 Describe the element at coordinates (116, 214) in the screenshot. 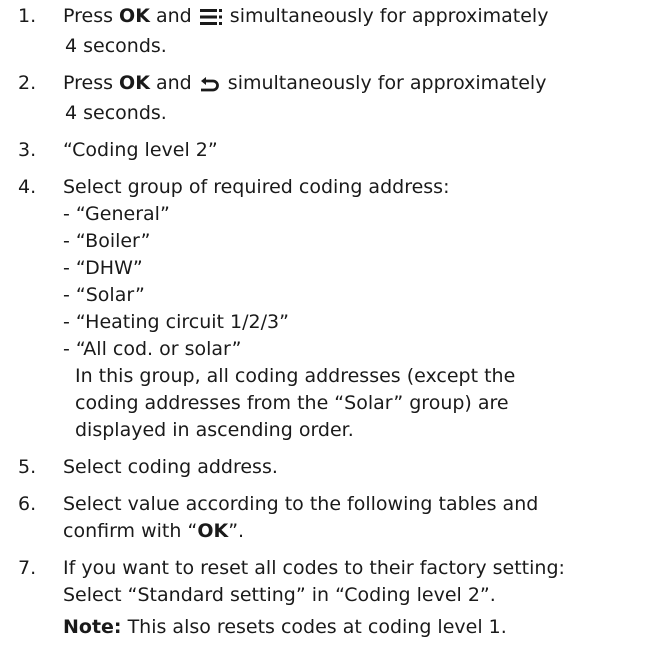

I see `group-item: - “General”` at that location.